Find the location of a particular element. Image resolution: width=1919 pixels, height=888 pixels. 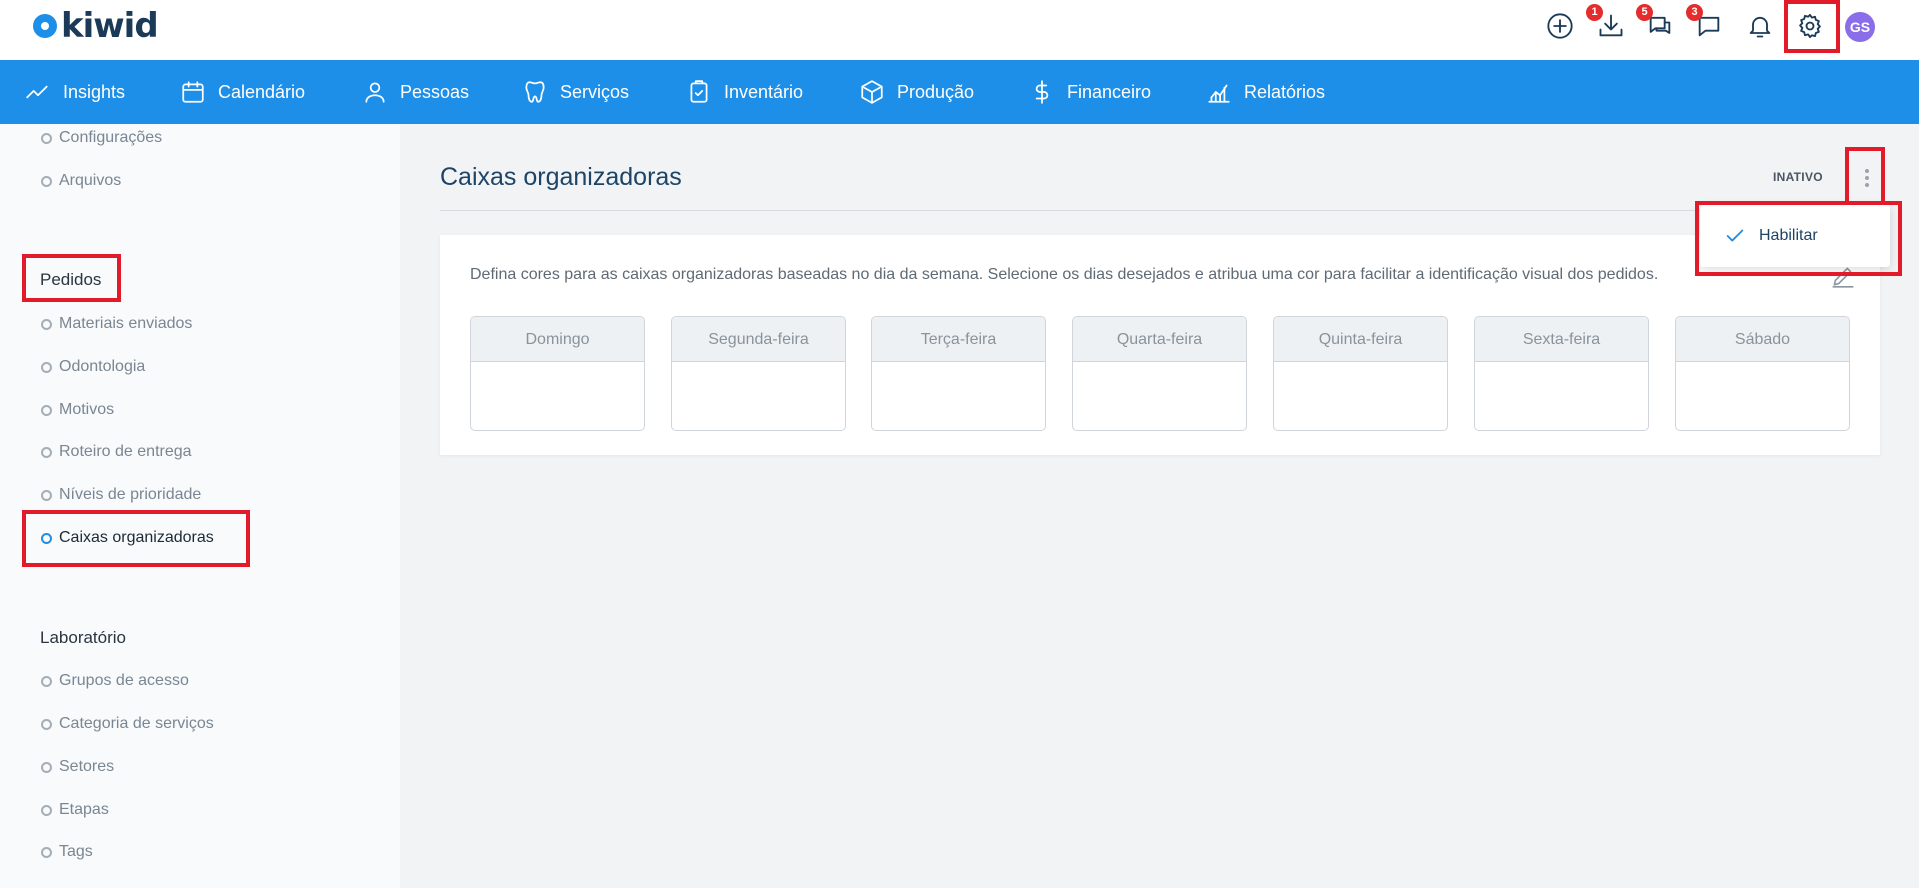

report-icon is located at coordinates (1219, 93).